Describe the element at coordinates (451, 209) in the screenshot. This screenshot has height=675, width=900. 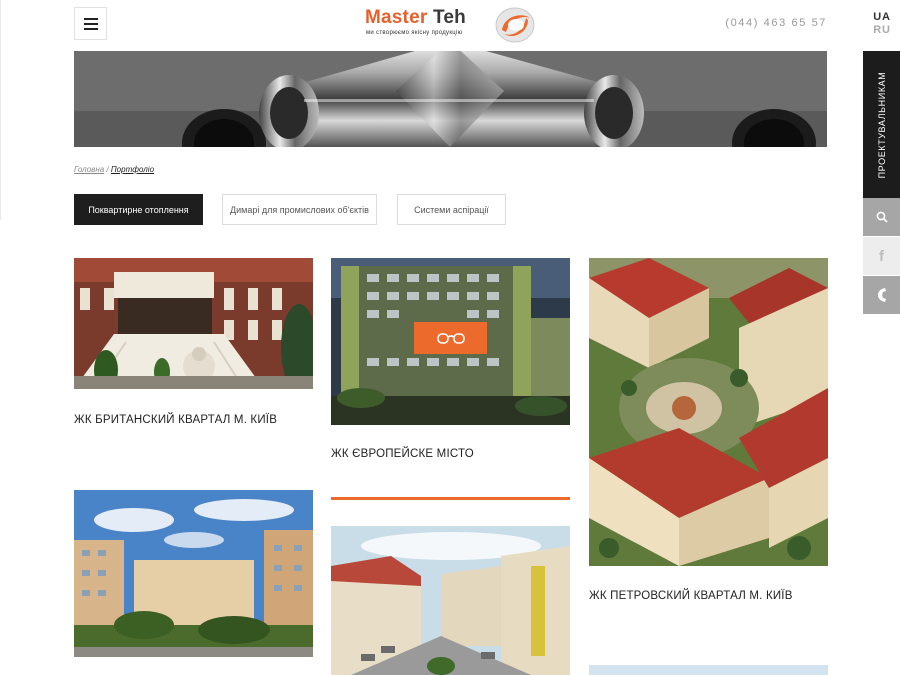
I see `filter-aspiration-systems: Системи аспірації` at that location.